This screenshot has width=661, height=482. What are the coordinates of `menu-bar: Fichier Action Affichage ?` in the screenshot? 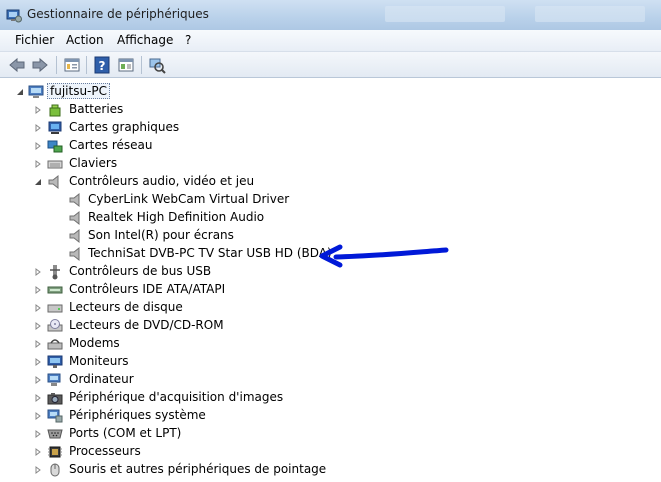 It's located at (330, 41).